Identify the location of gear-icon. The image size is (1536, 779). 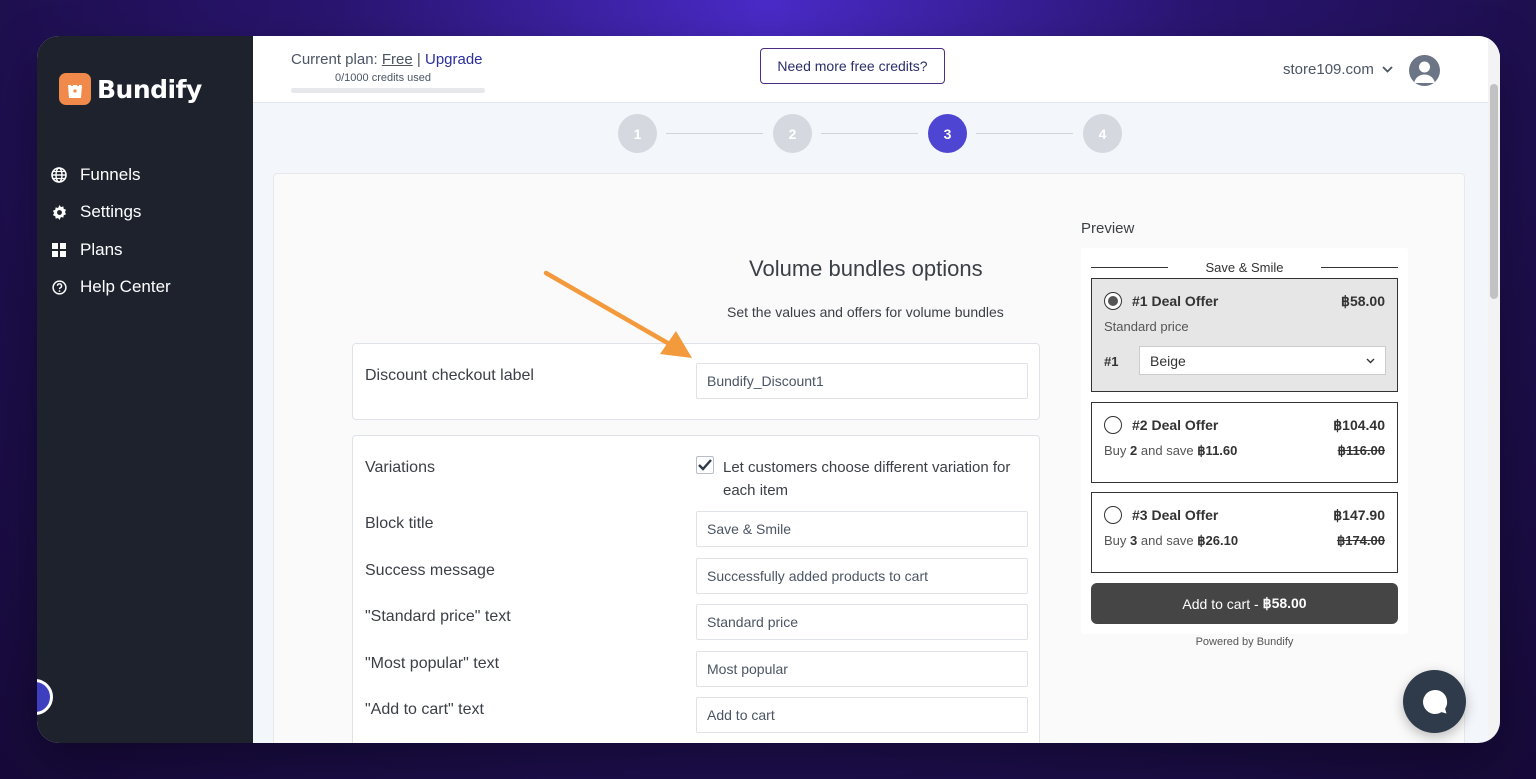
(59, 212).